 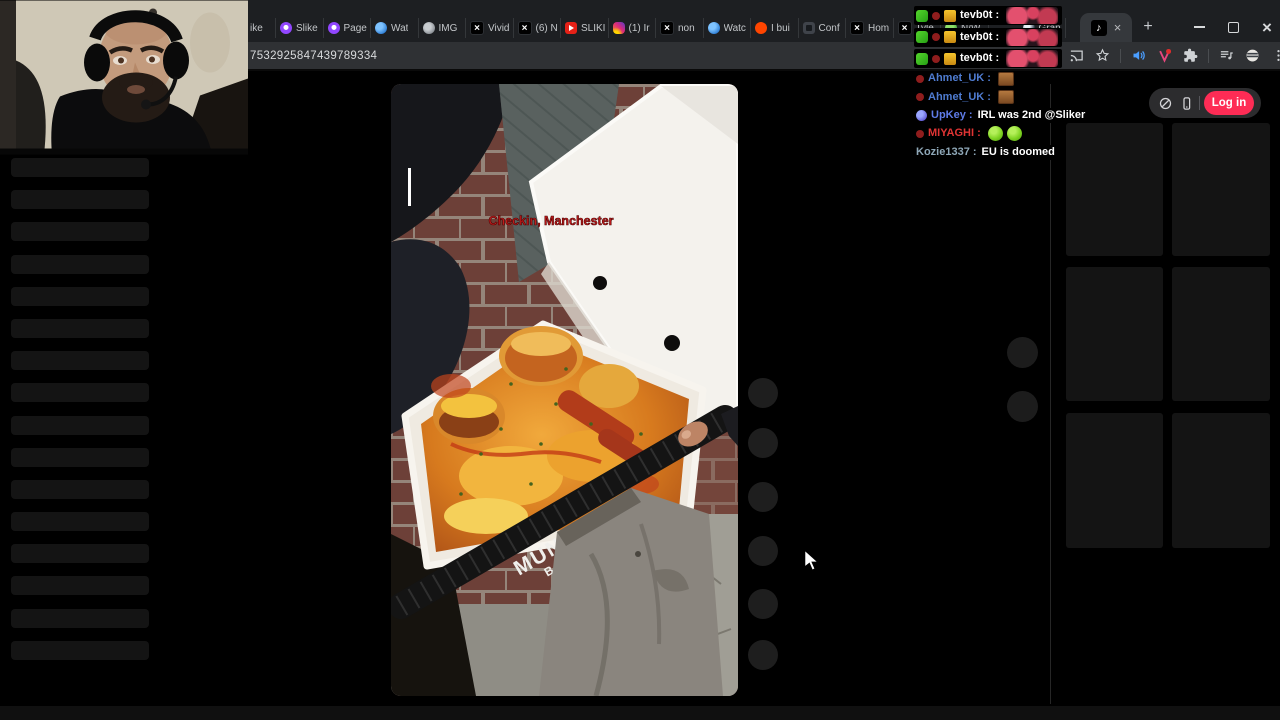 What do you see at coordinates (1267, 27) in the screenshot?
I see `close-button: ×` at bounding box center [1267, 27].